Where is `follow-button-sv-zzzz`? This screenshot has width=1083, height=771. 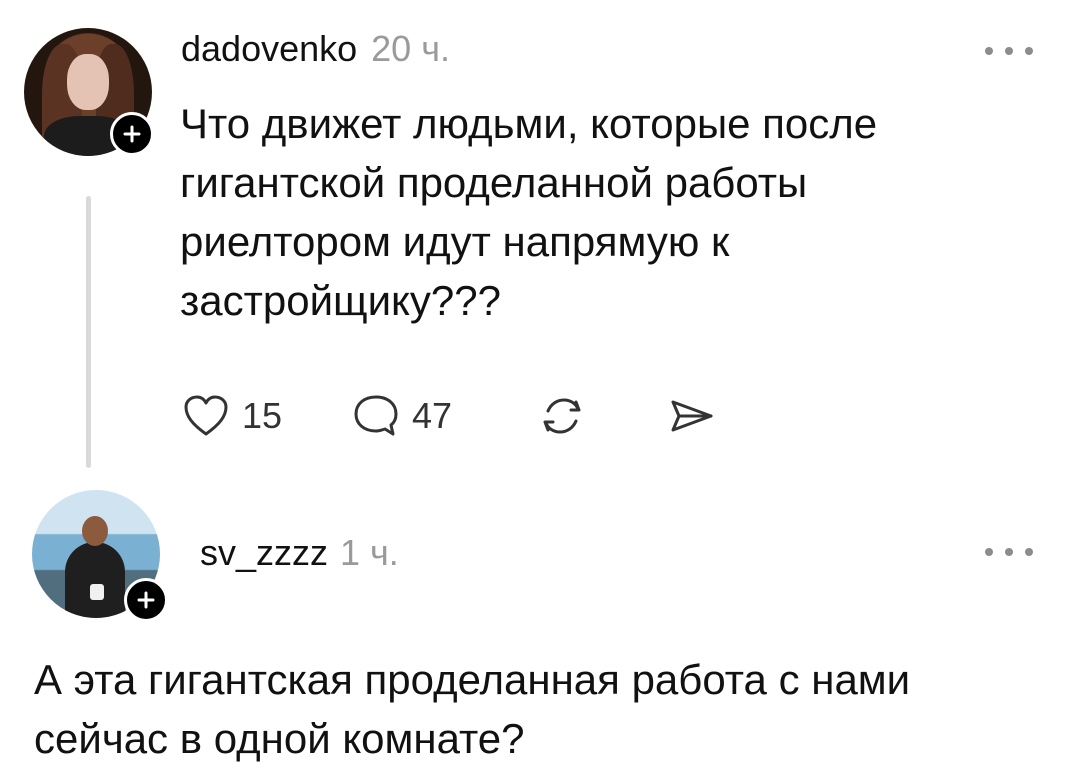 follow-button-sv-zzzz is located at coordinates (146, 600).